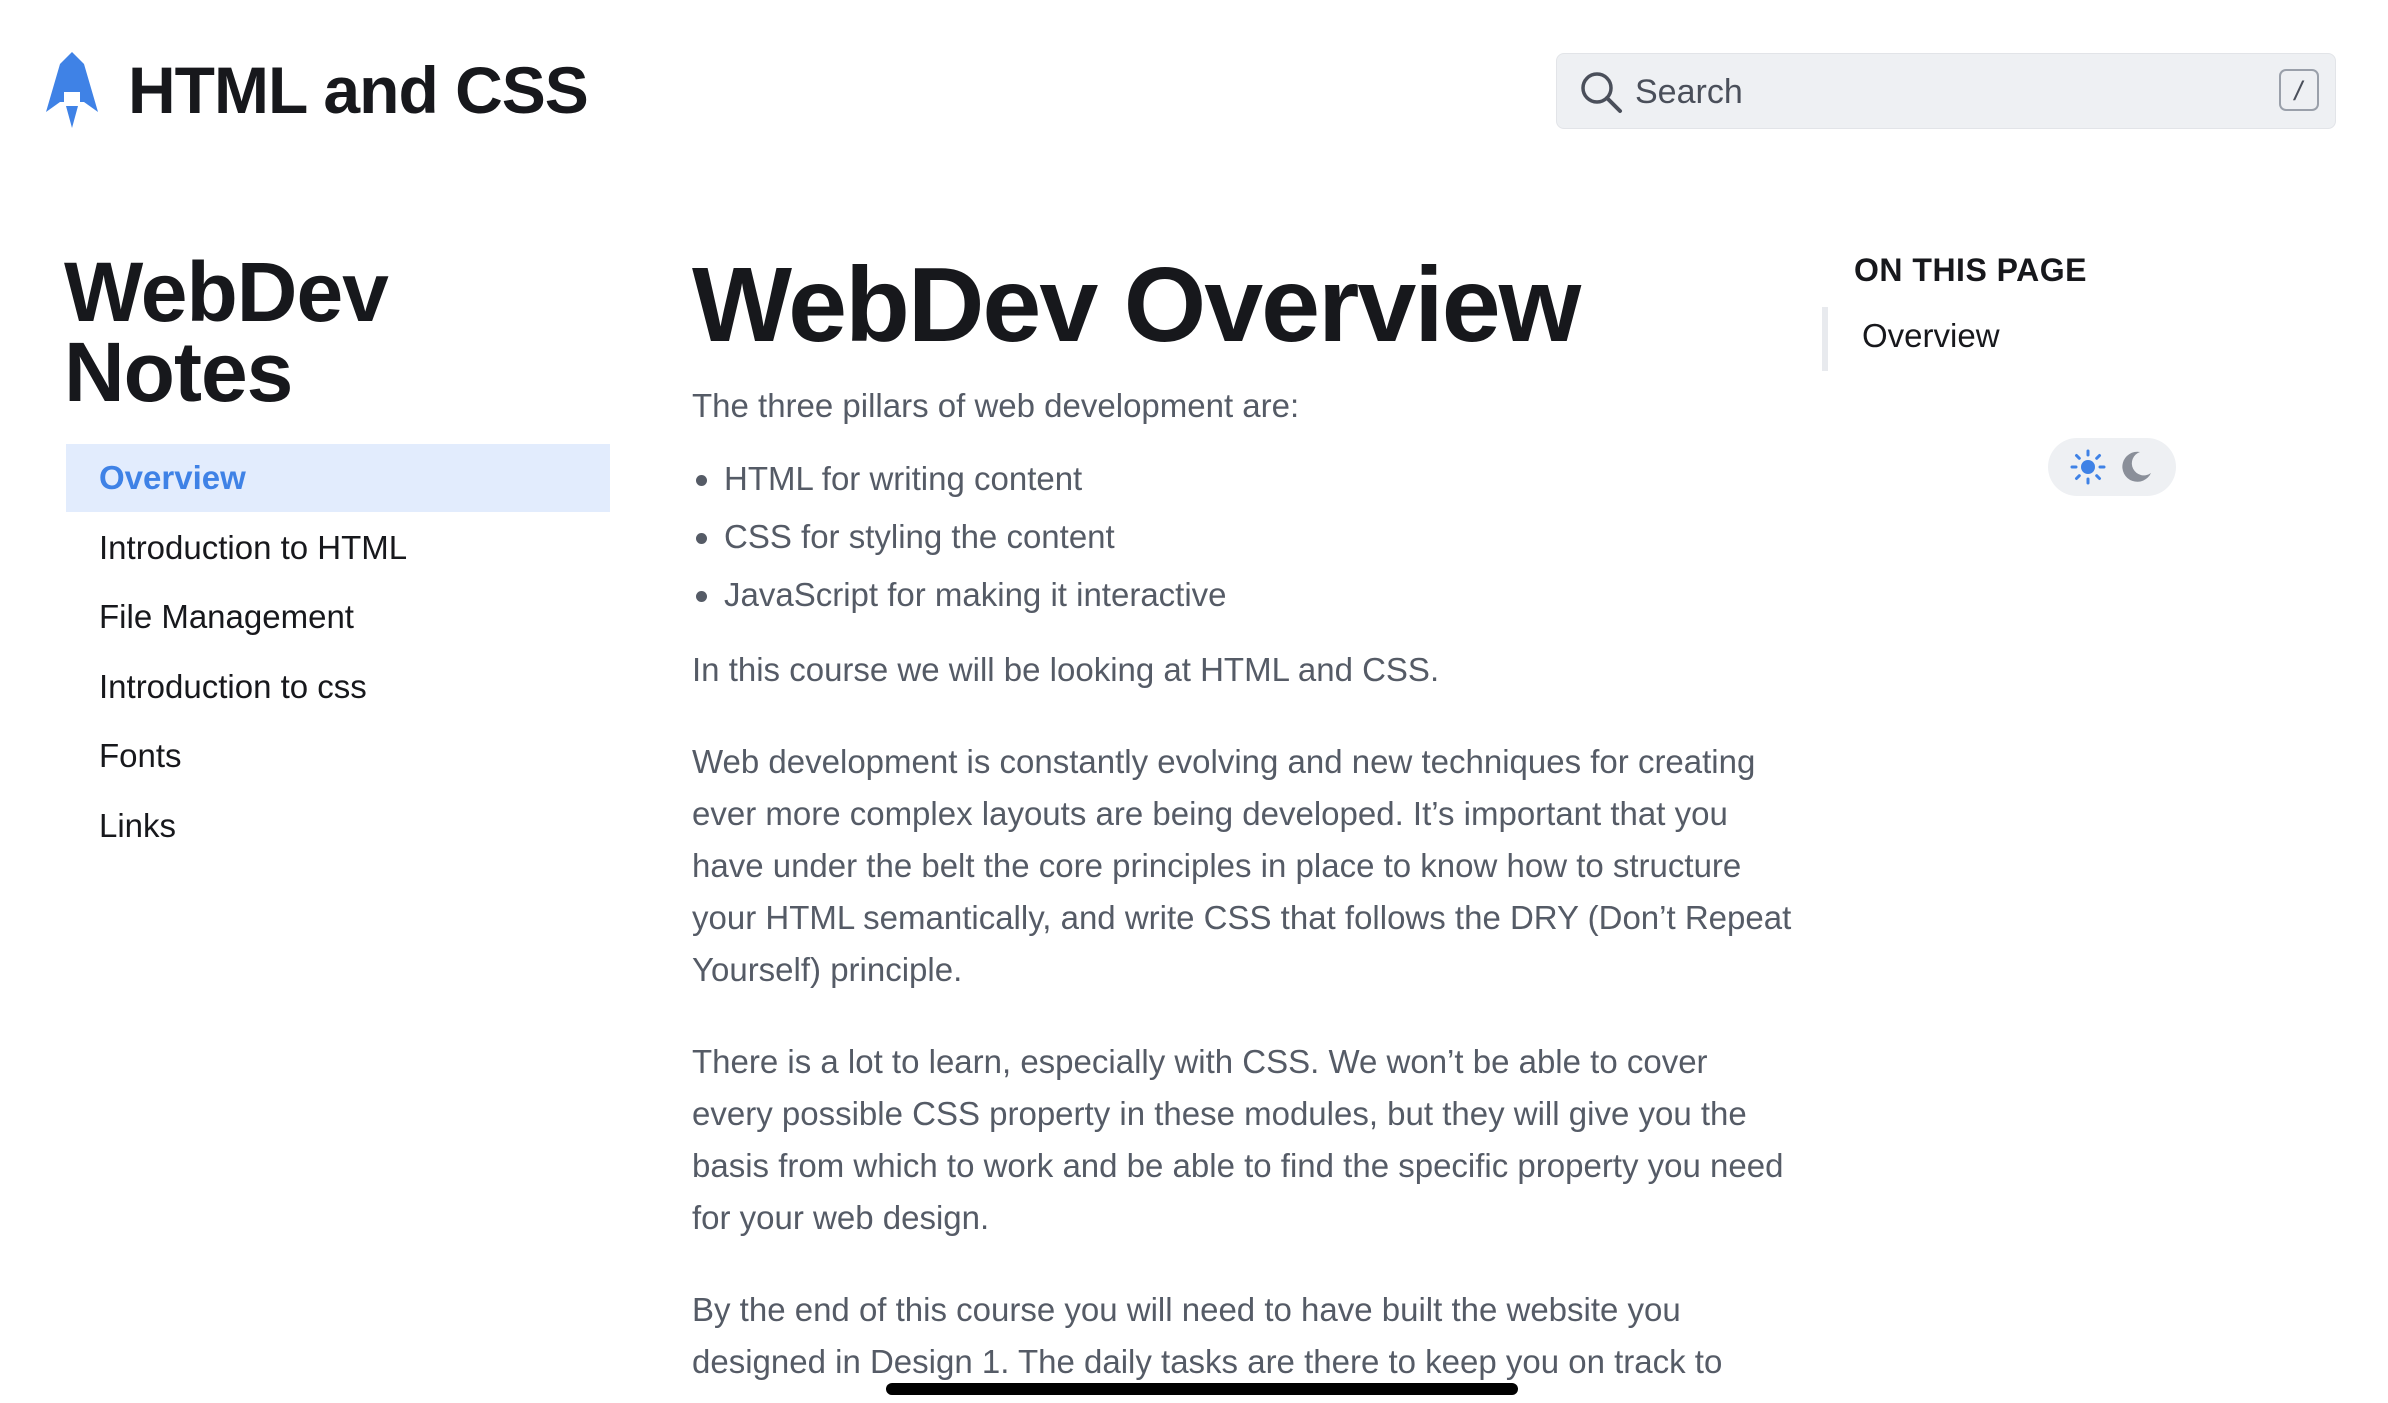 This screenshot has width=2388, height=1403. Describe the element at coordinates (1202, 1389) in the screenshot. I see `home-indicator` at that location.